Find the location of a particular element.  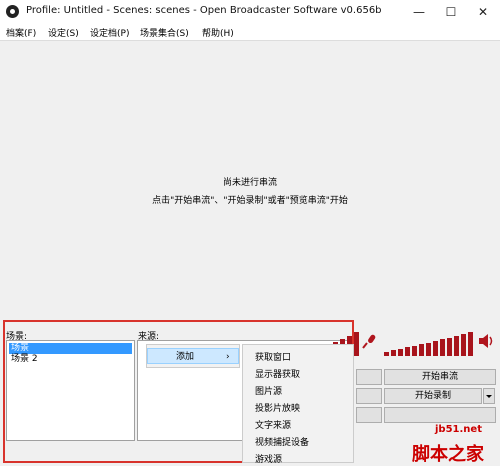

submenu-item-game-capture: 游戏源 is located at coordinates (268, 458).